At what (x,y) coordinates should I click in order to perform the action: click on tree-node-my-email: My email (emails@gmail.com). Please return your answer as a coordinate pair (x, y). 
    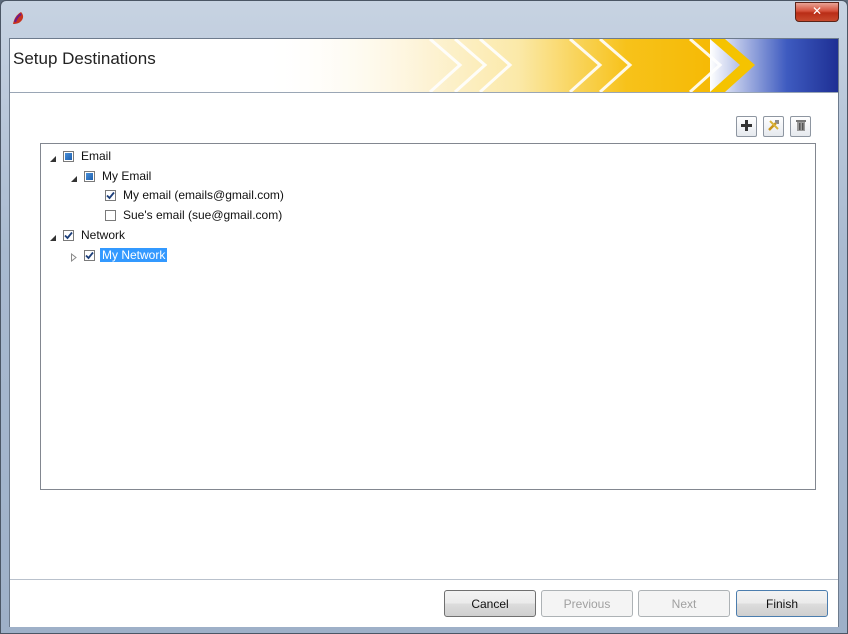
    Looking at the image, I should click on (195, 195).